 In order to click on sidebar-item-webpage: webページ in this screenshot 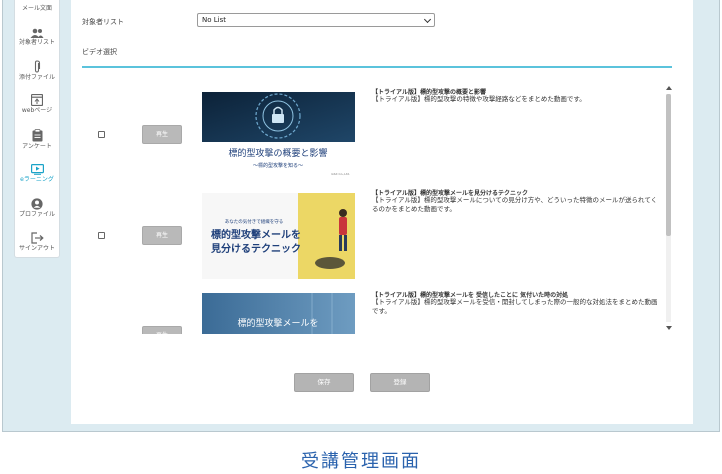, I will do `click(37, 104)`.